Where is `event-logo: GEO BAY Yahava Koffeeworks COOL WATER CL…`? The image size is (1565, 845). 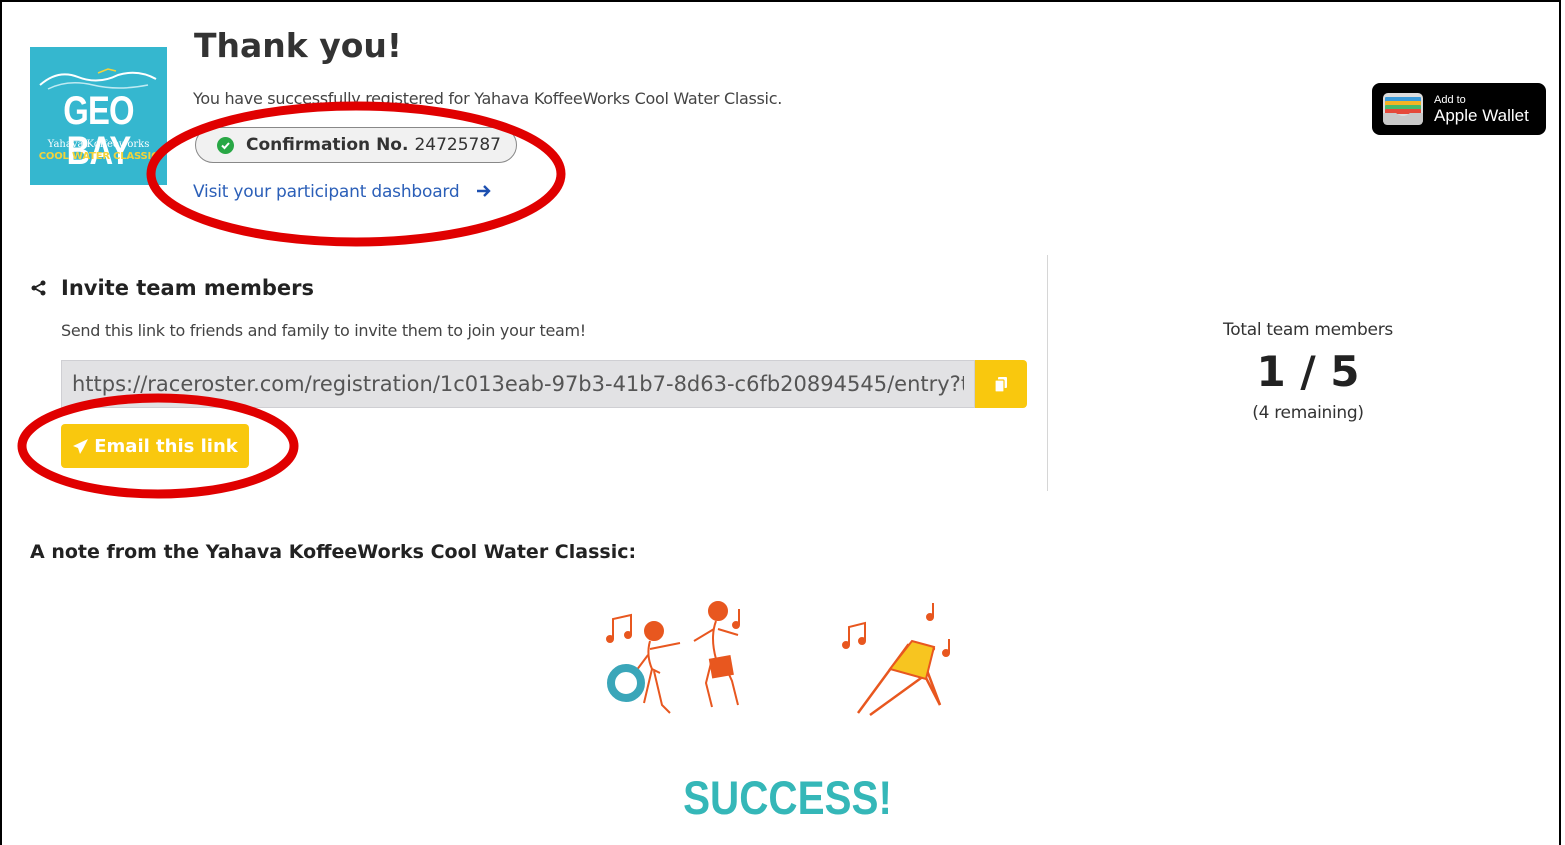 event-logo: GEO BAY Yahava Koffeeworks COOL WATER CL… is located at coordinates (98, 116).